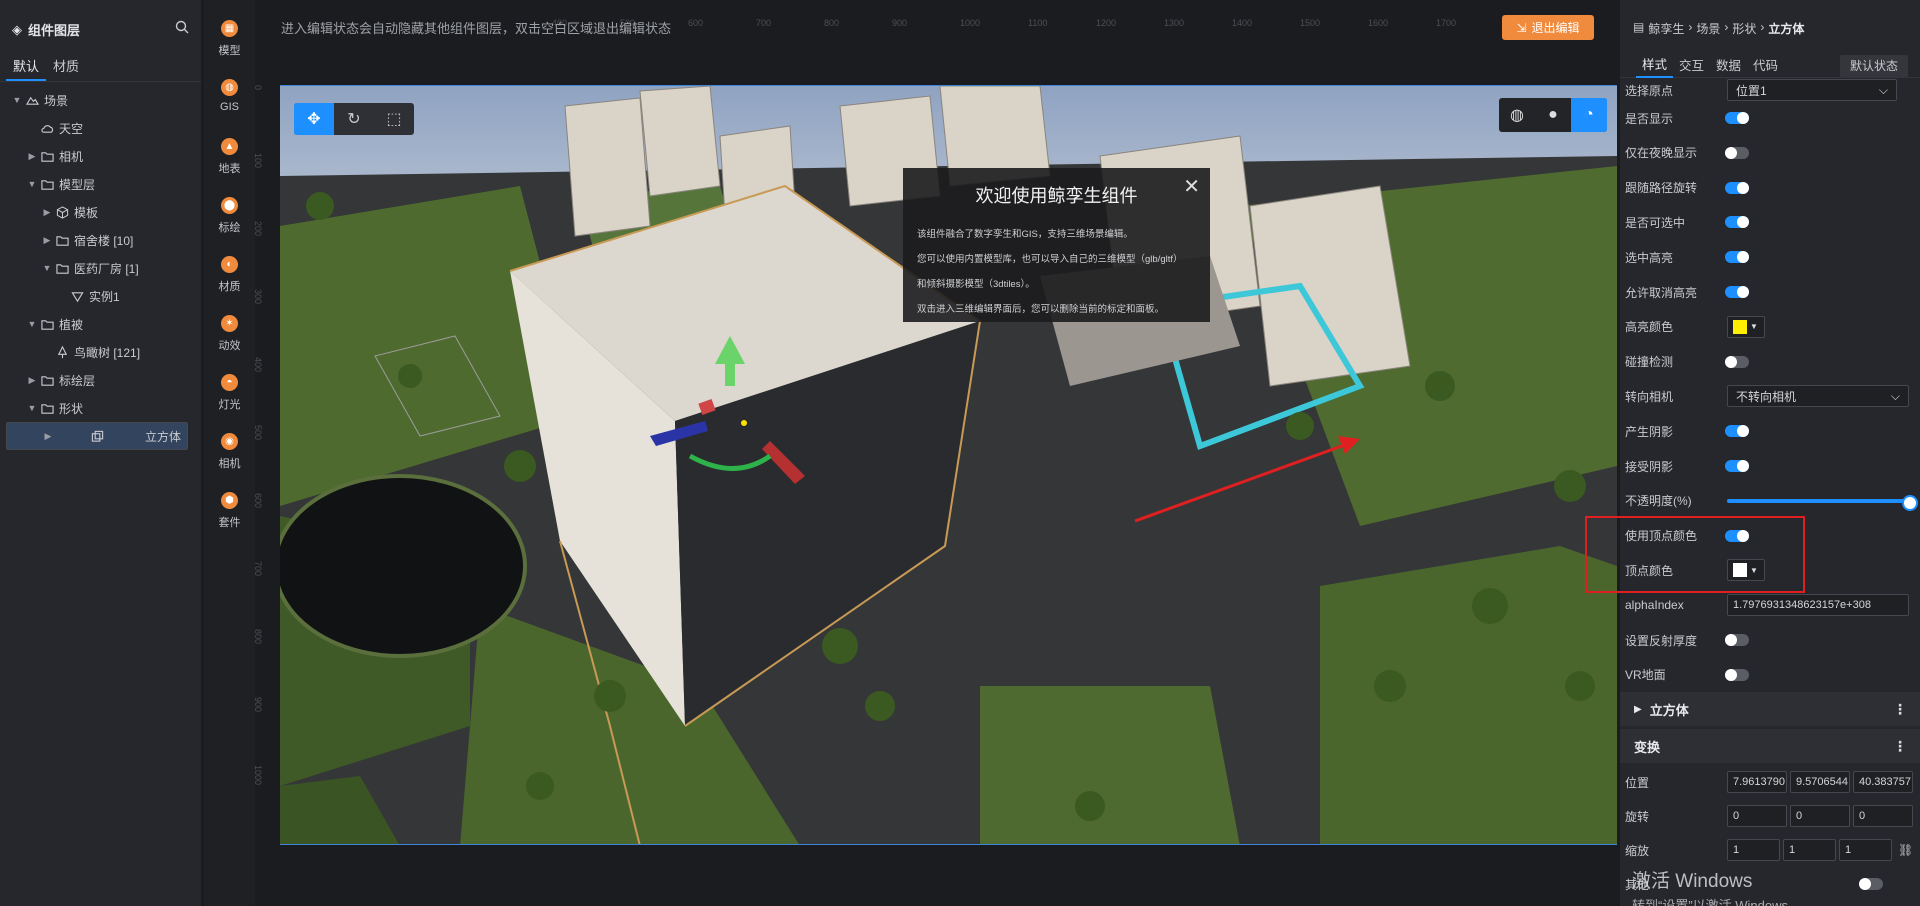 This screenshot has width=1920, height=906. What do you see at coordinates (26, 68) in the screenshot?
I see `tab-default: 默认` at bounding box center [26, 68].